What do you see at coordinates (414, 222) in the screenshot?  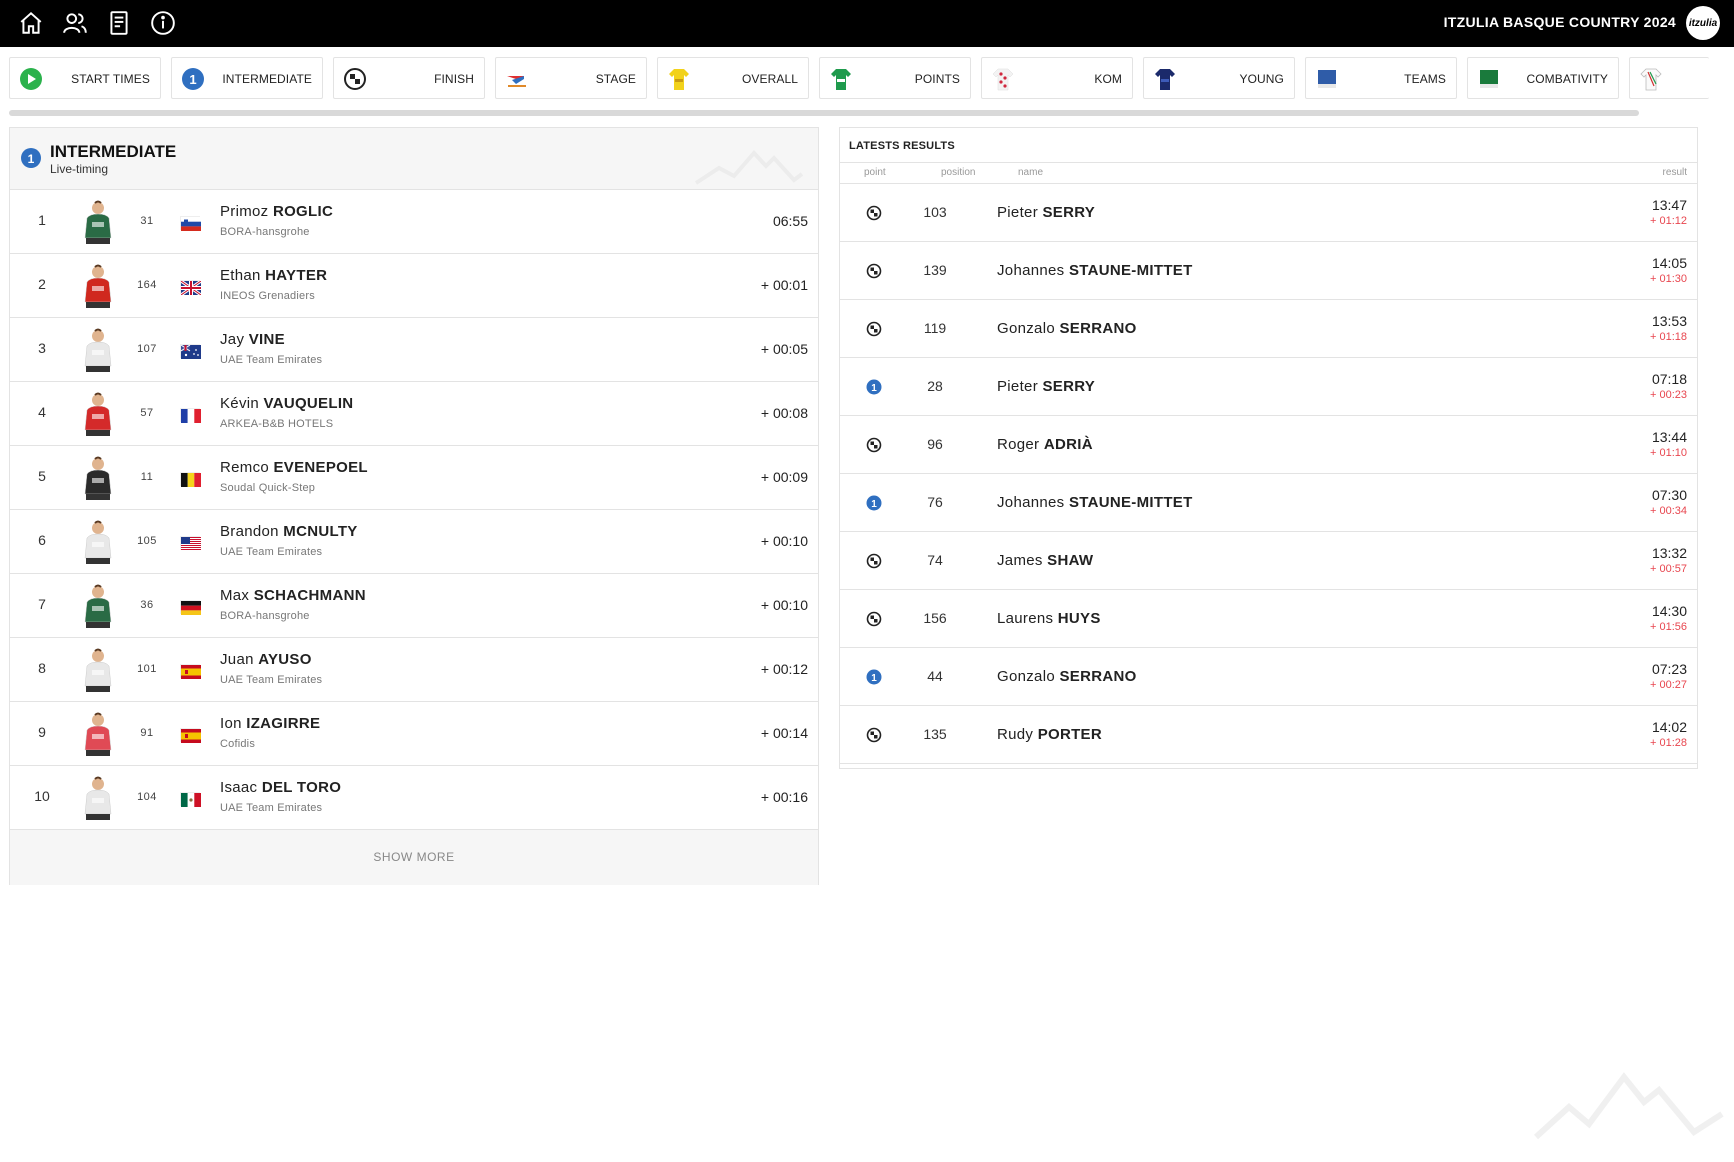 I see `table-row: 1 31 Primoz ROGLIC BORA-hansgrohe 06:55` at bounding box center [414, 222].